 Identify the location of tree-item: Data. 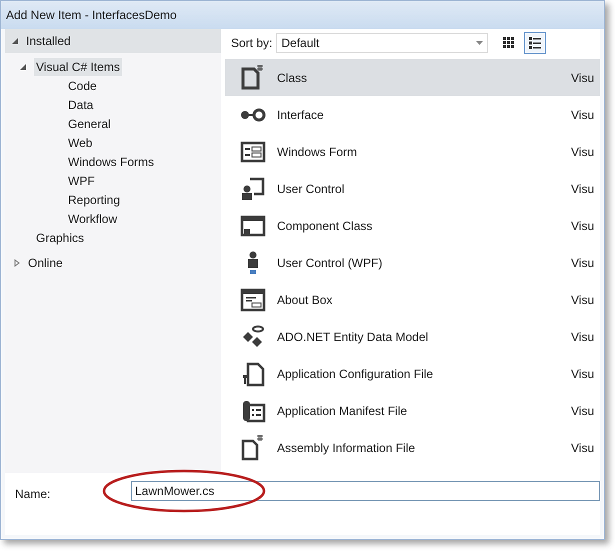
(81, 105).